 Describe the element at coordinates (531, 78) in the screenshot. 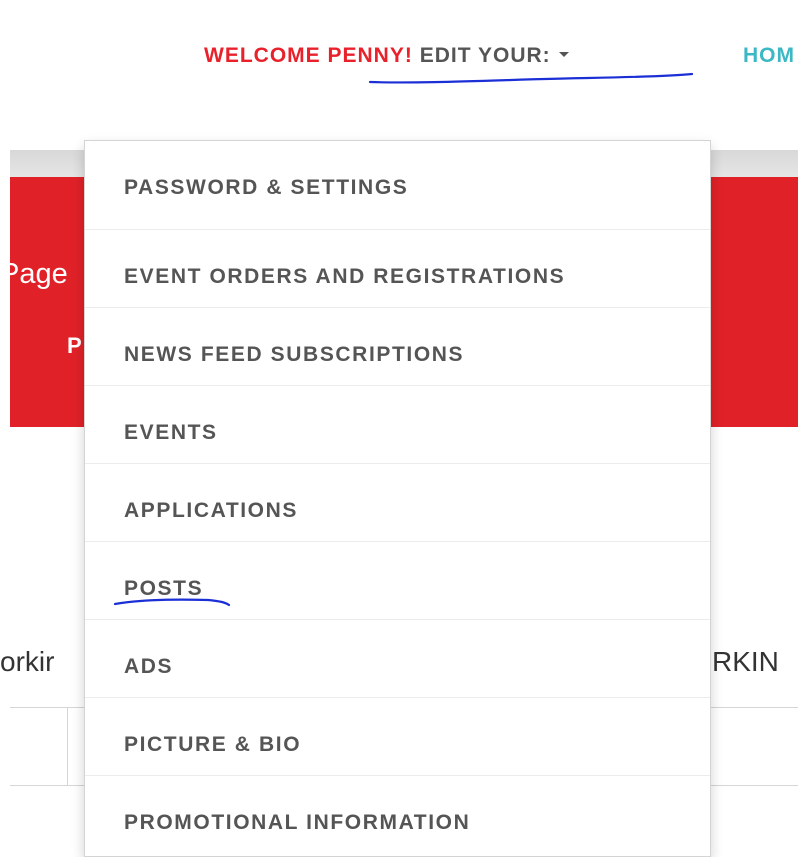

I see `annotation-underline` at that location.